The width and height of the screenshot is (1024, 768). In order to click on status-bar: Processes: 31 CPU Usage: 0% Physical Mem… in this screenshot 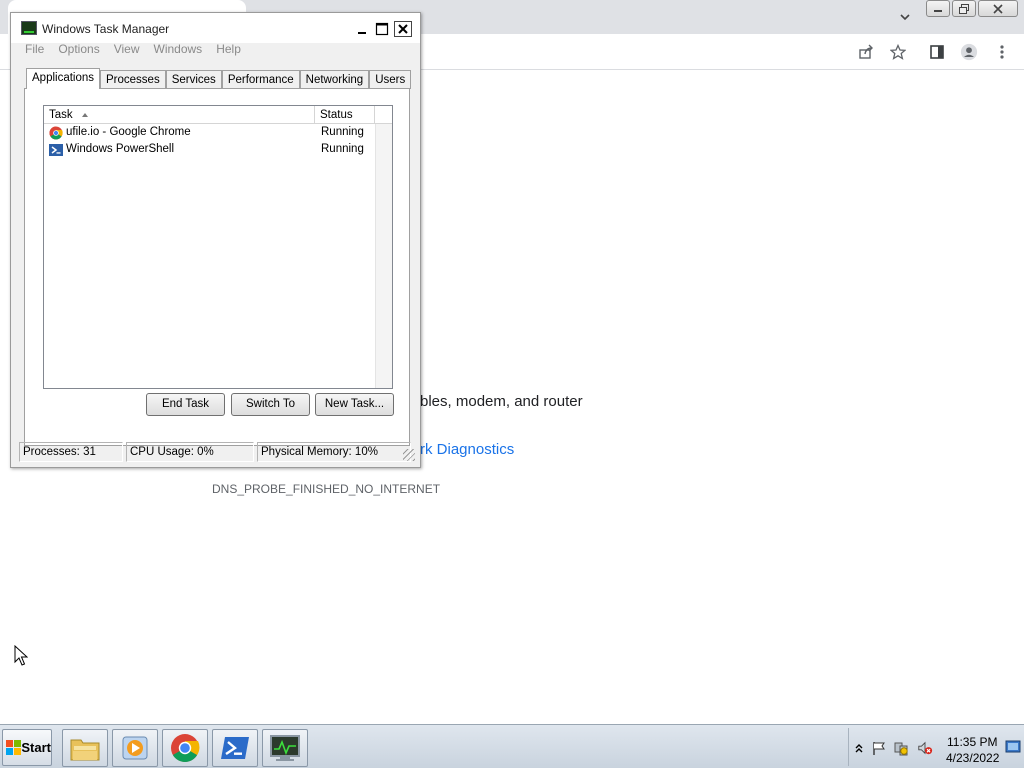, I will do `click(217, 452)`.